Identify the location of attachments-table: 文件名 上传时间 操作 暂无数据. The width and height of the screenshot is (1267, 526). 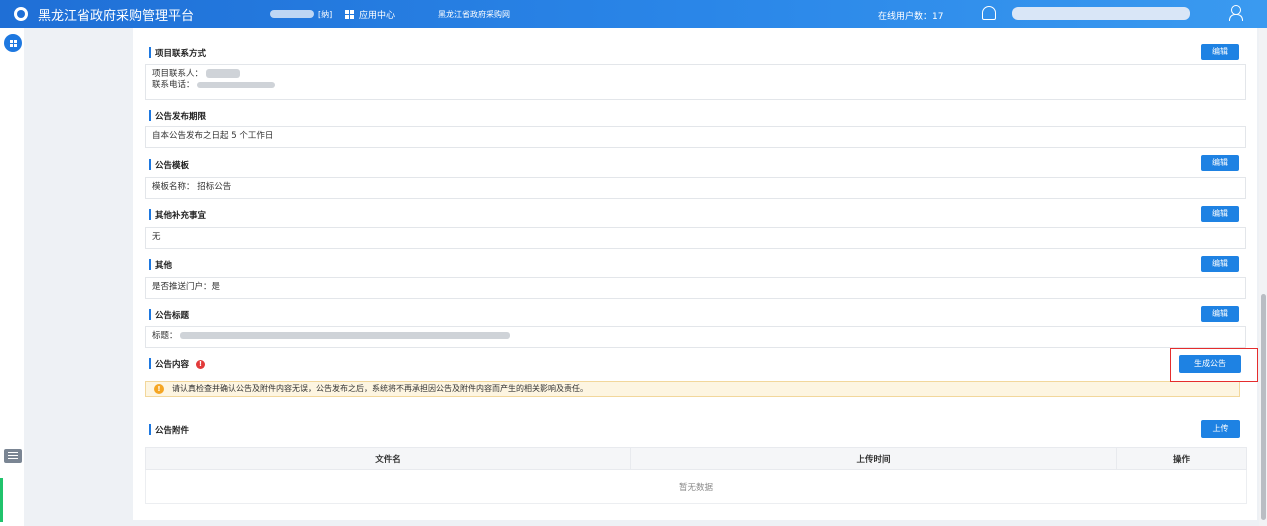
(696, 475).